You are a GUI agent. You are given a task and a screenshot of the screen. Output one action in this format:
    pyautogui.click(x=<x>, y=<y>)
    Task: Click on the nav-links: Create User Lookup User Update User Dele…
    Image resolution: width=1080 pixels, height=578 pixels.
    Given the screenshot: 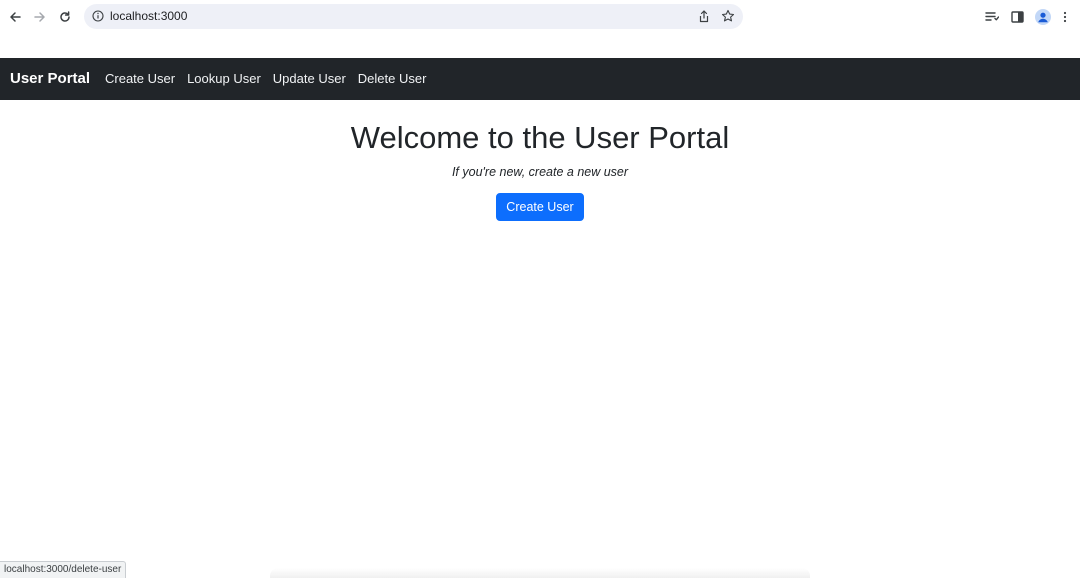 What is the action you would take?
    pyautogui.click(x=265, y=79)
    